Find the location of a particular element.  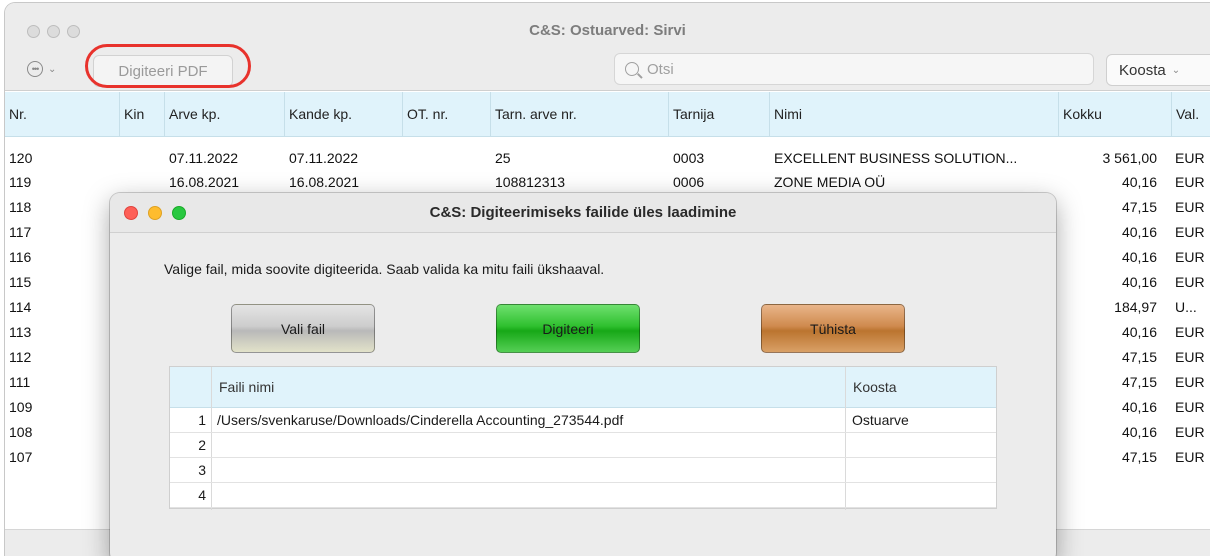

cell-tarnija: 0006 is located at coordinates (689, 182).